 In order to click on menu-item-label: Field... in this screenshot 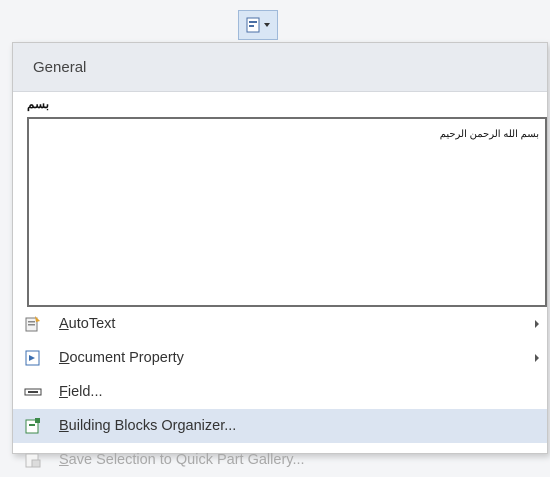, I will do `click(81, 392)`.